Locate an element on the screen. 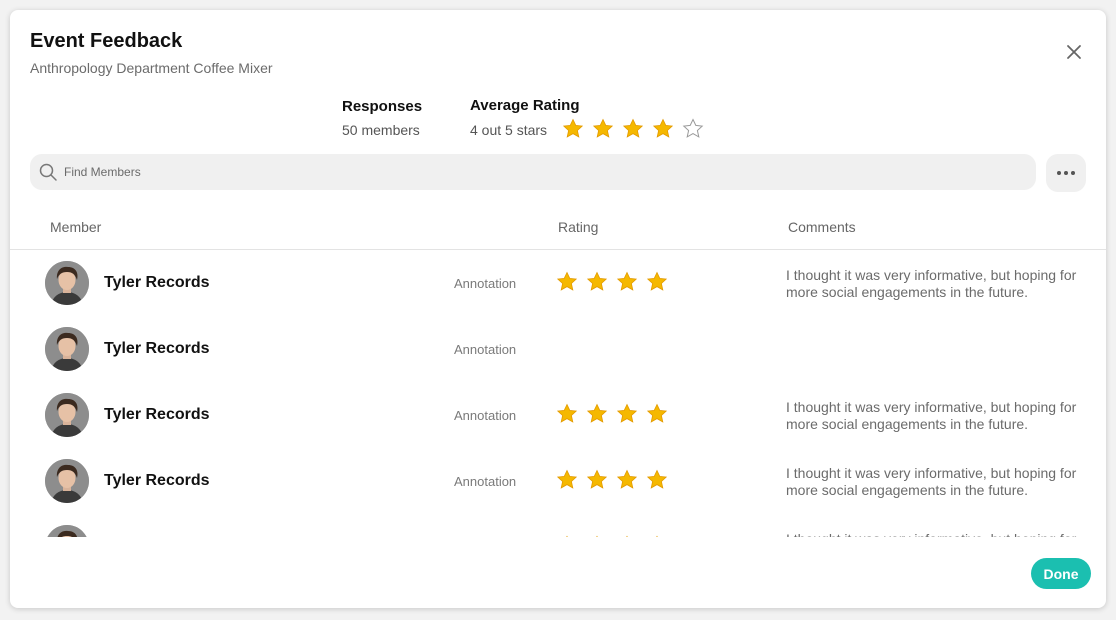 The image size is (1116, 620). table-row: Tyler Records Annotation is located at coordinates (558, 349).